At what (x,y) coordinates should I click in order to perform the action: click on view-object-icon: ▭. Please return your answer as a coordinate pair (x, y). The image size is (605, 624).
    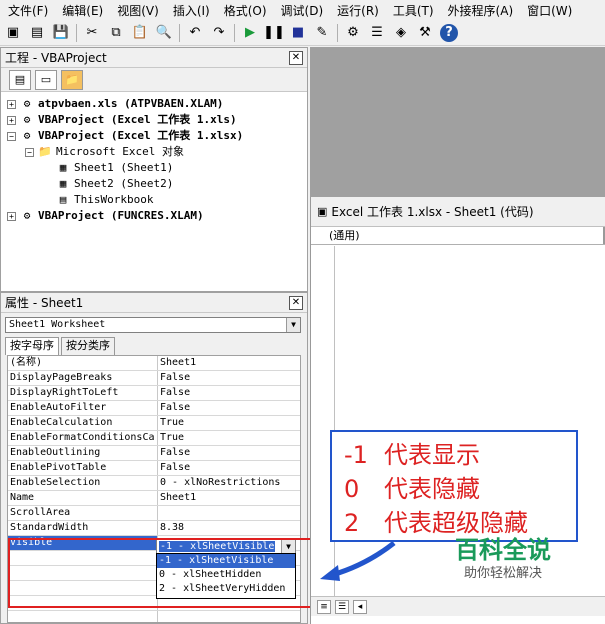
    Looking at the image, I should click on (46, 79).